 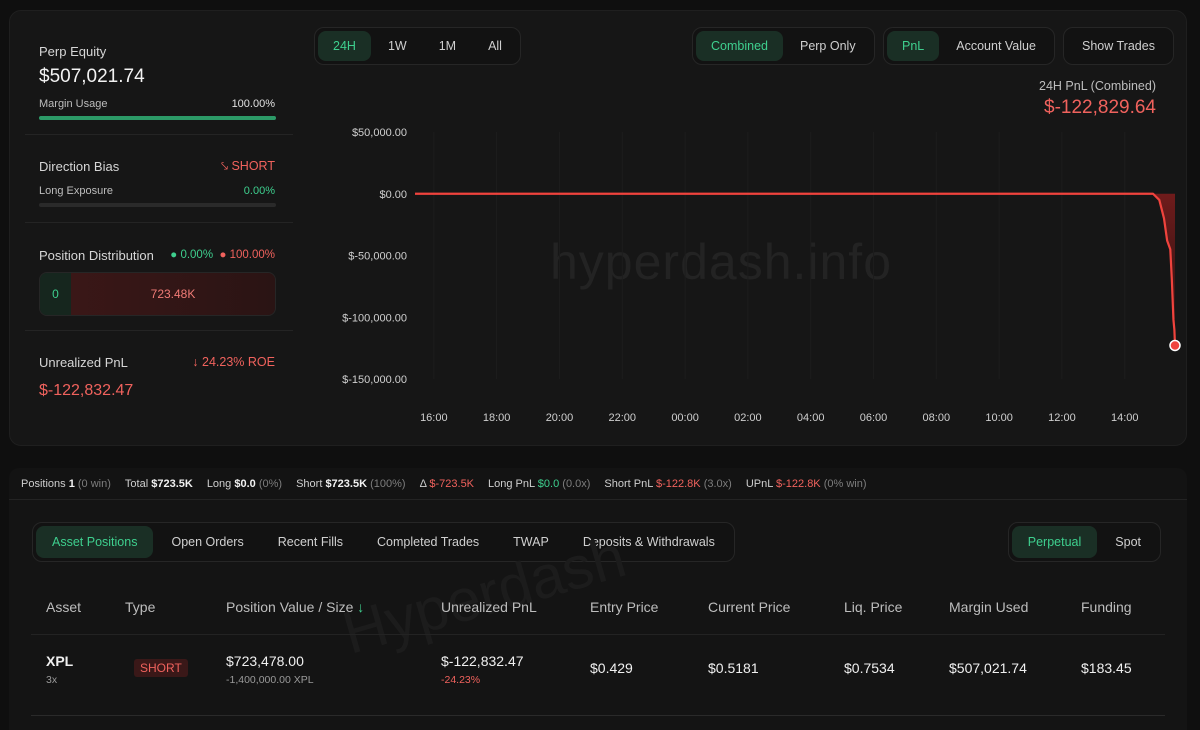 What do you see at coordinates (828, 46) in the screenshot?
I see `mode-tab-perp-only: Perp Only` at bounding box center [828, 46].